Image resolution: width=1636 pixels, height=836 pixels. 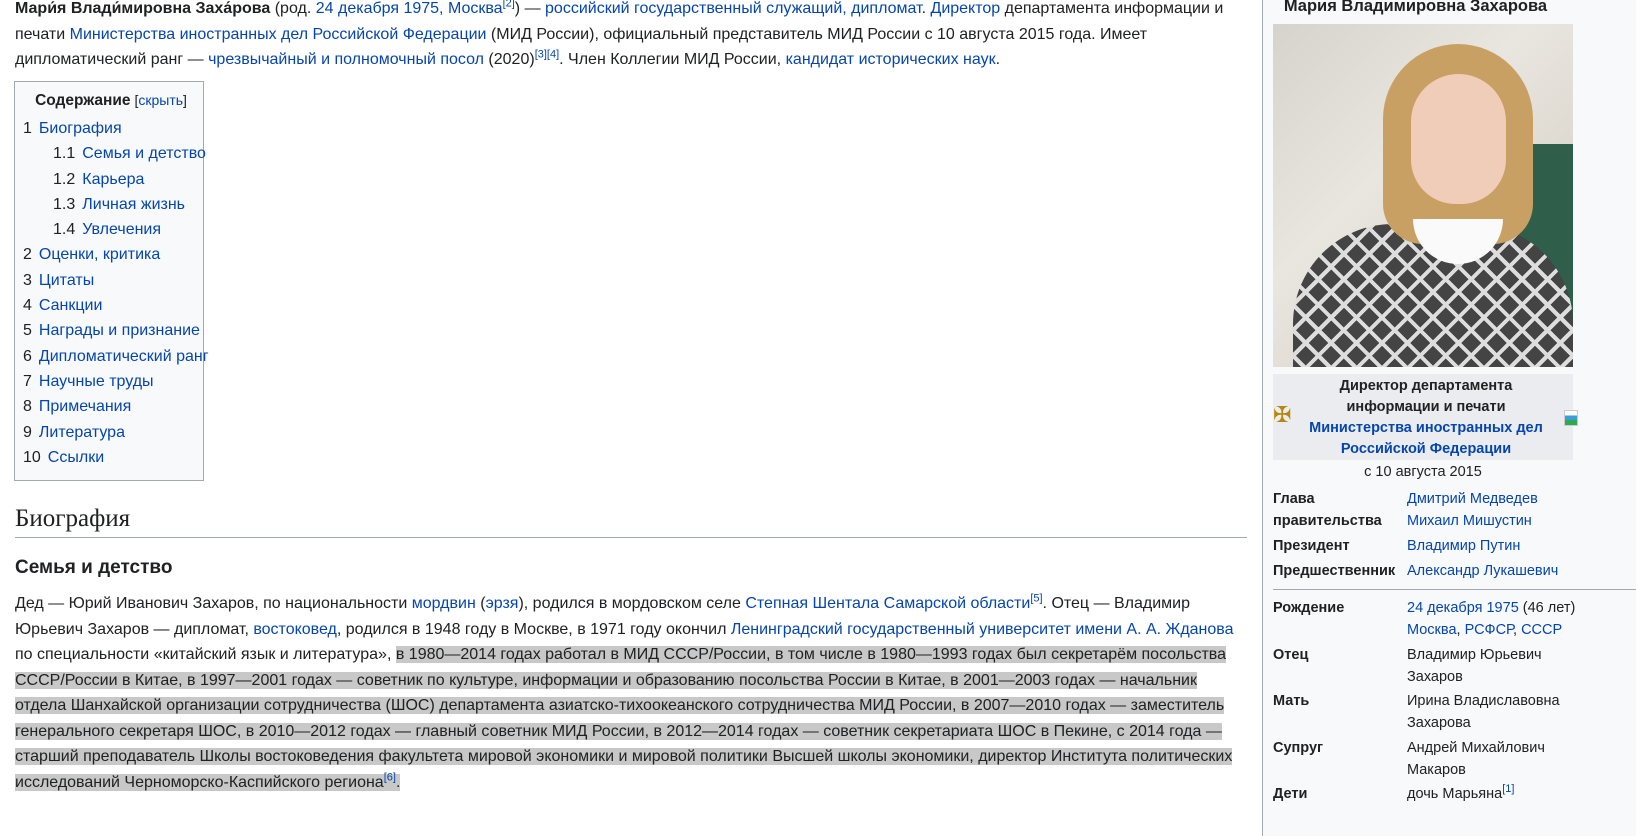 I want to click on ref-2: [2], so click(x=509, y=5).